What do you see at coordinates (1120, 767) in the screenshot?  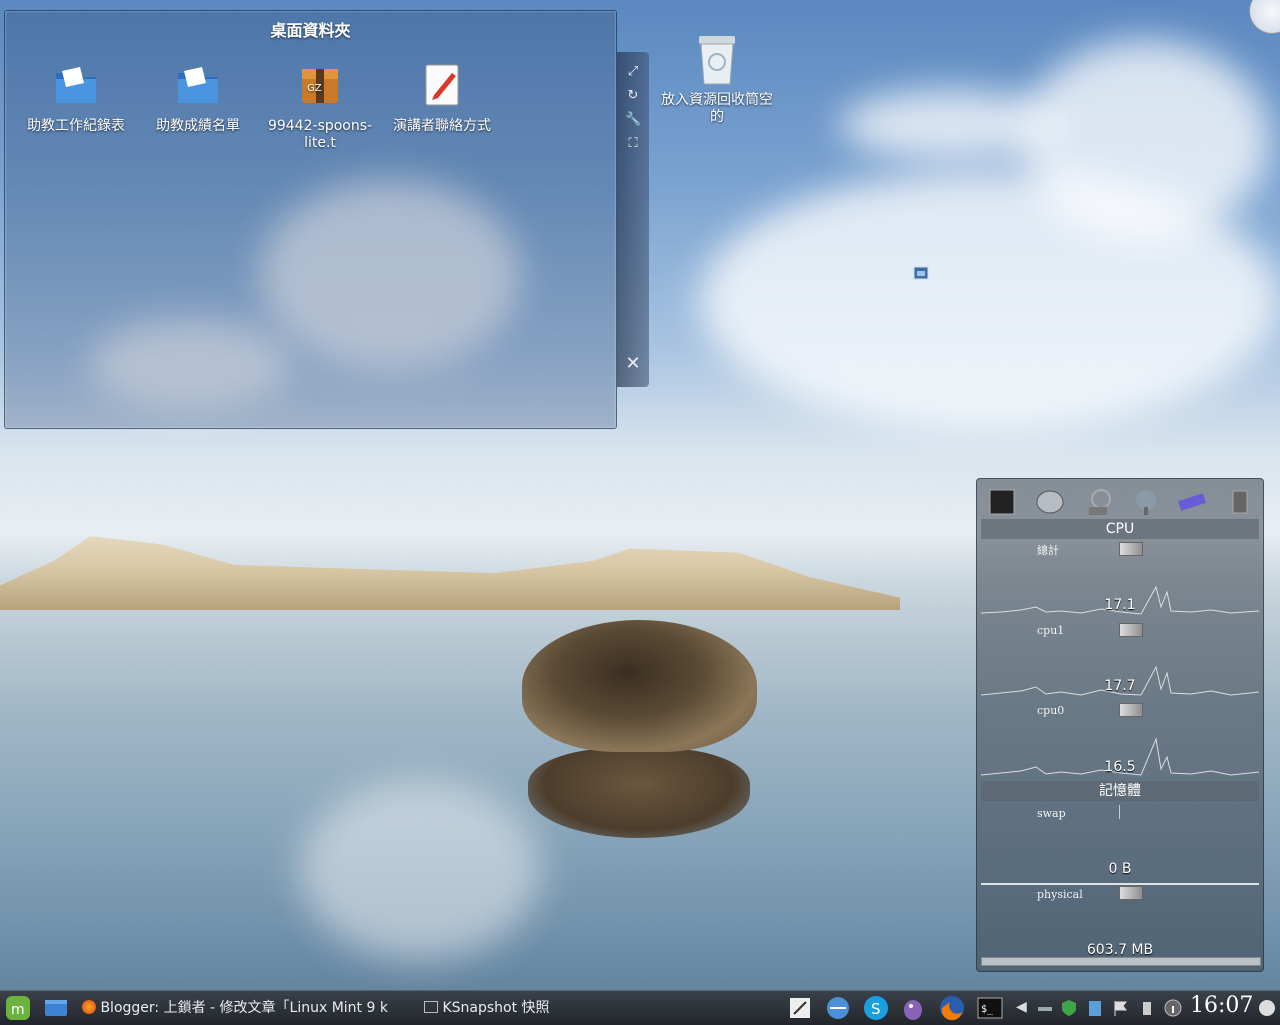 I see `cpu0-value: 16.5` at bounding box center [1120, 767].